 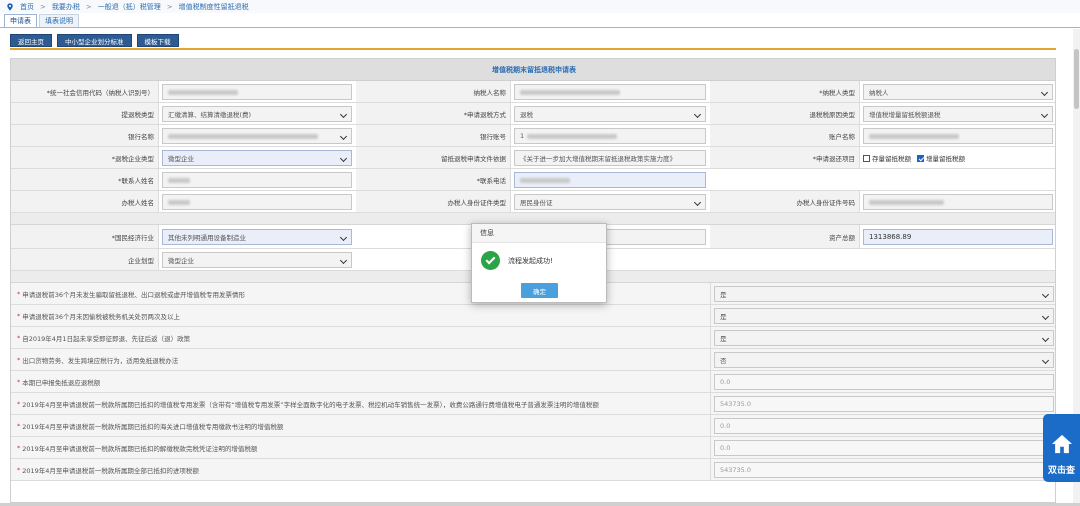 What do you see at coordinates (85, 135) in the screenshot?
I see `bank-name-label: 银行名称` at bounding box center [85, 135].